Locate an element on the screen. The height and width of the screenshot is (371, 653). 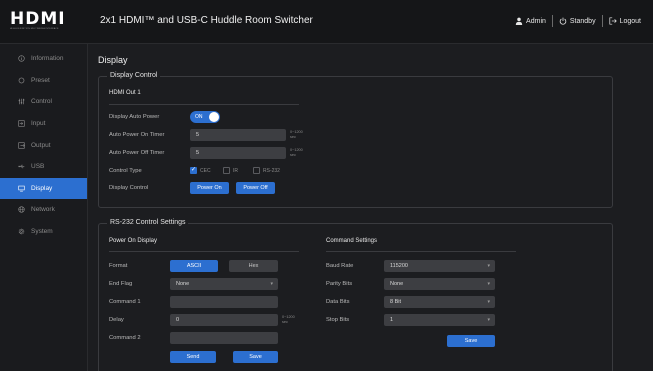
sidebar-item-input: Input is located at coordinates (43, 124).